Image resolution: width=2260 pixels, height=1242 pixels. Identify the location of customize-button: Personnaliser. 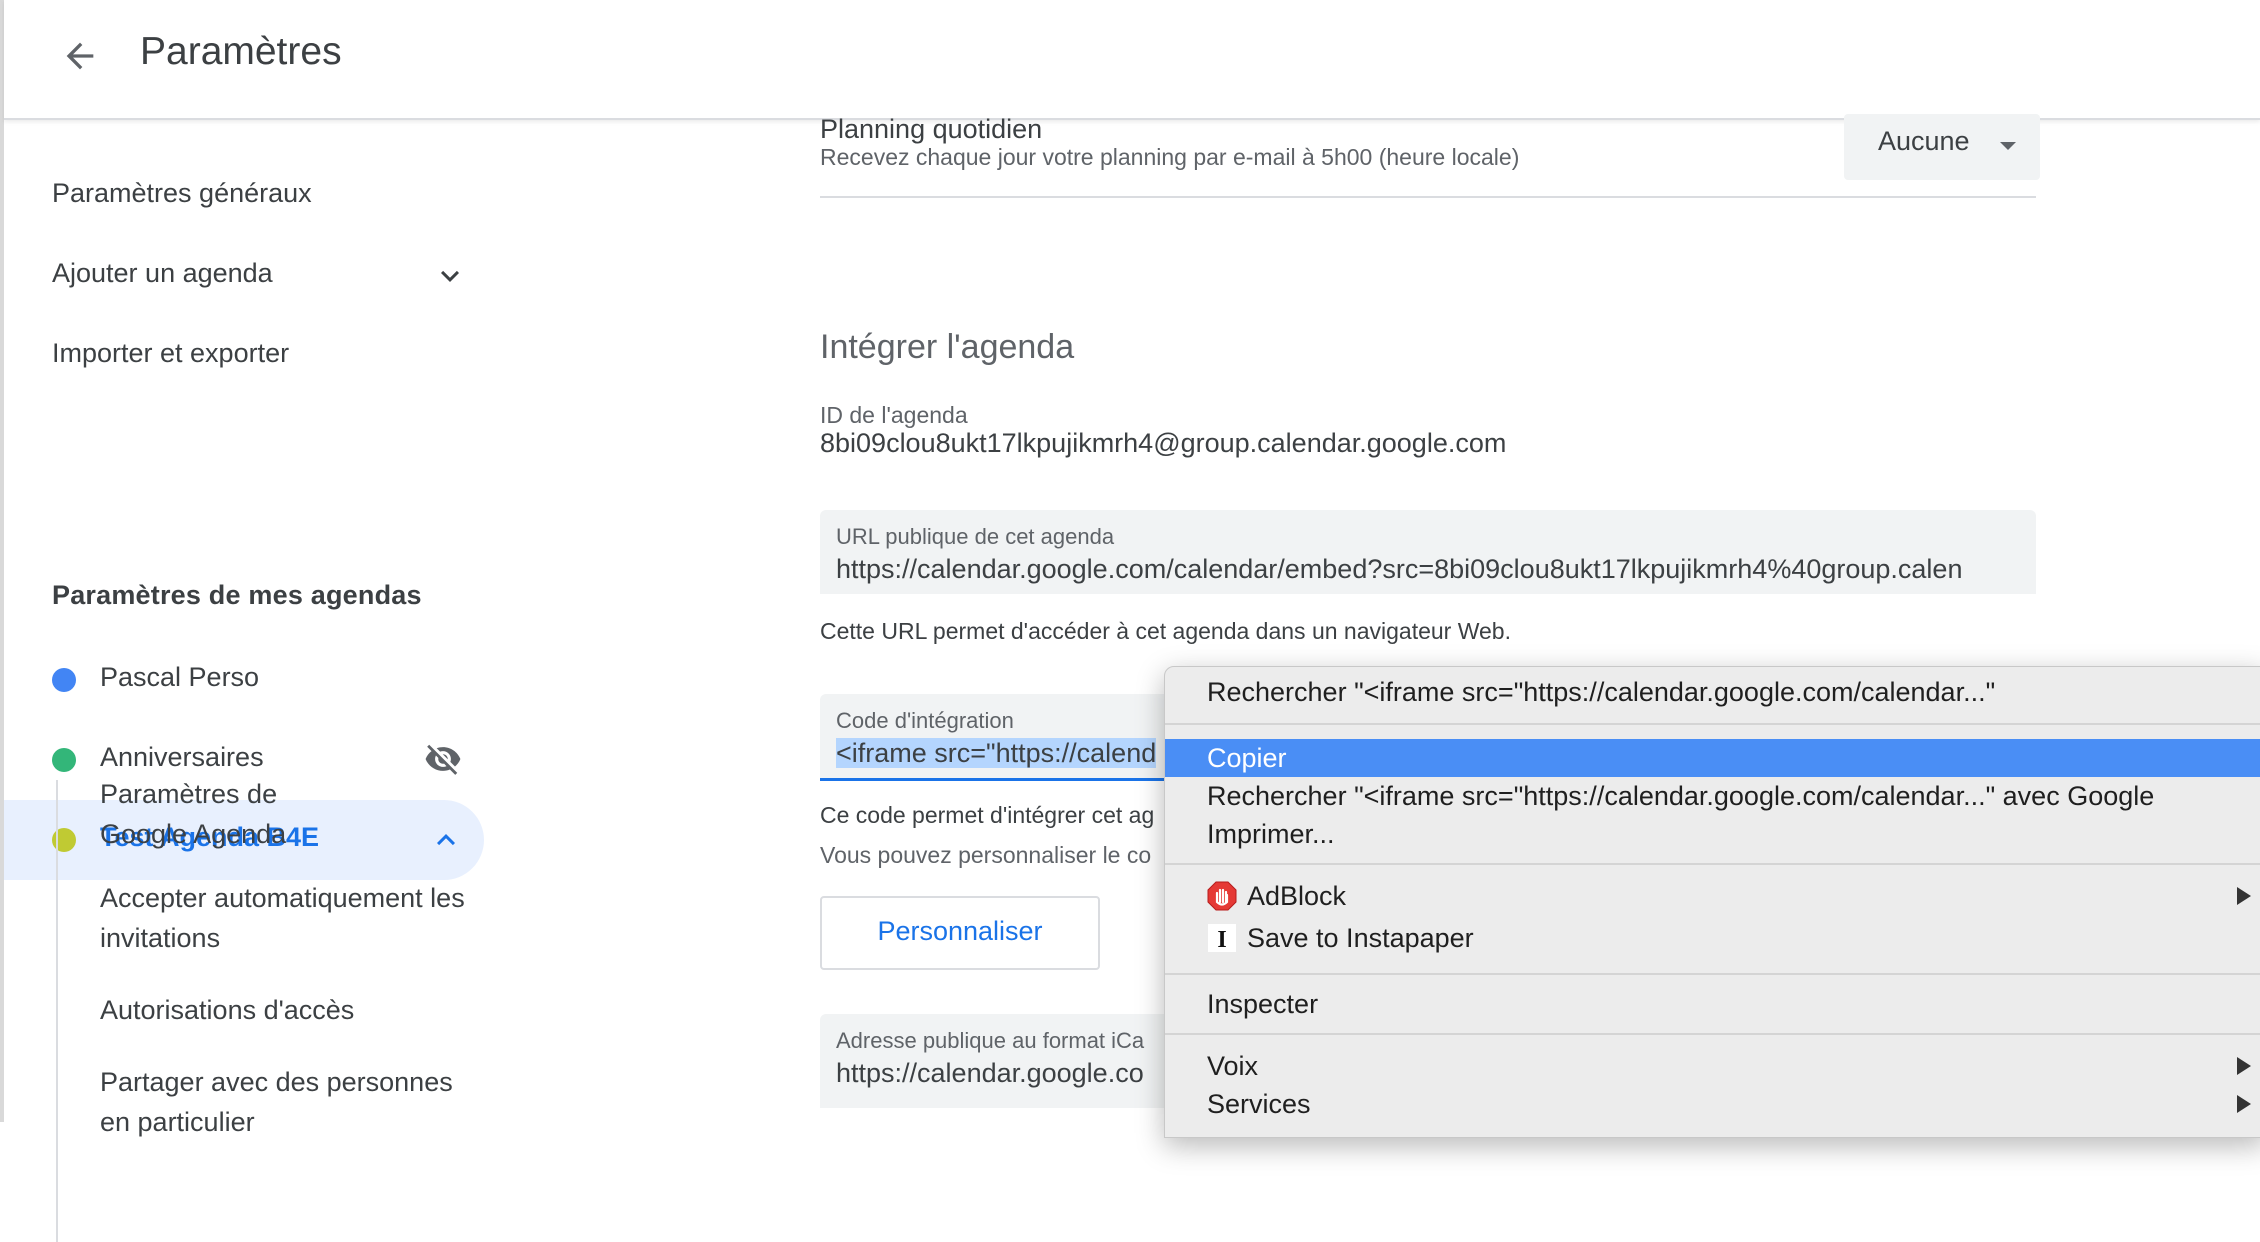
(960, 933).